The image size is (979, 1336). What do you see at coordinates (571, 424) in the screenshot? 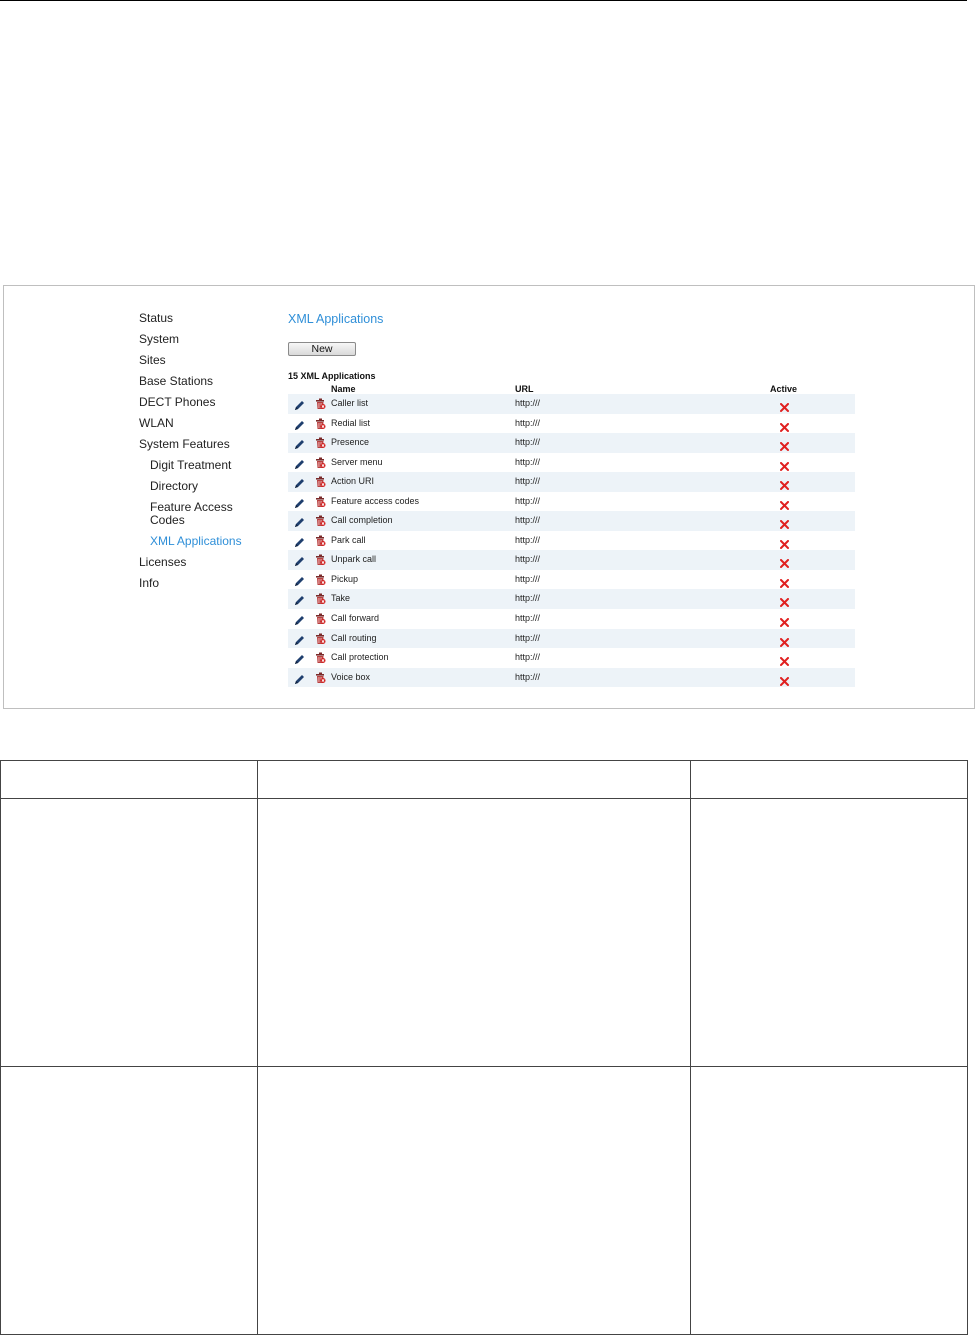
I see `table-row: Redial list http:///` at bounding box center [571, 424].